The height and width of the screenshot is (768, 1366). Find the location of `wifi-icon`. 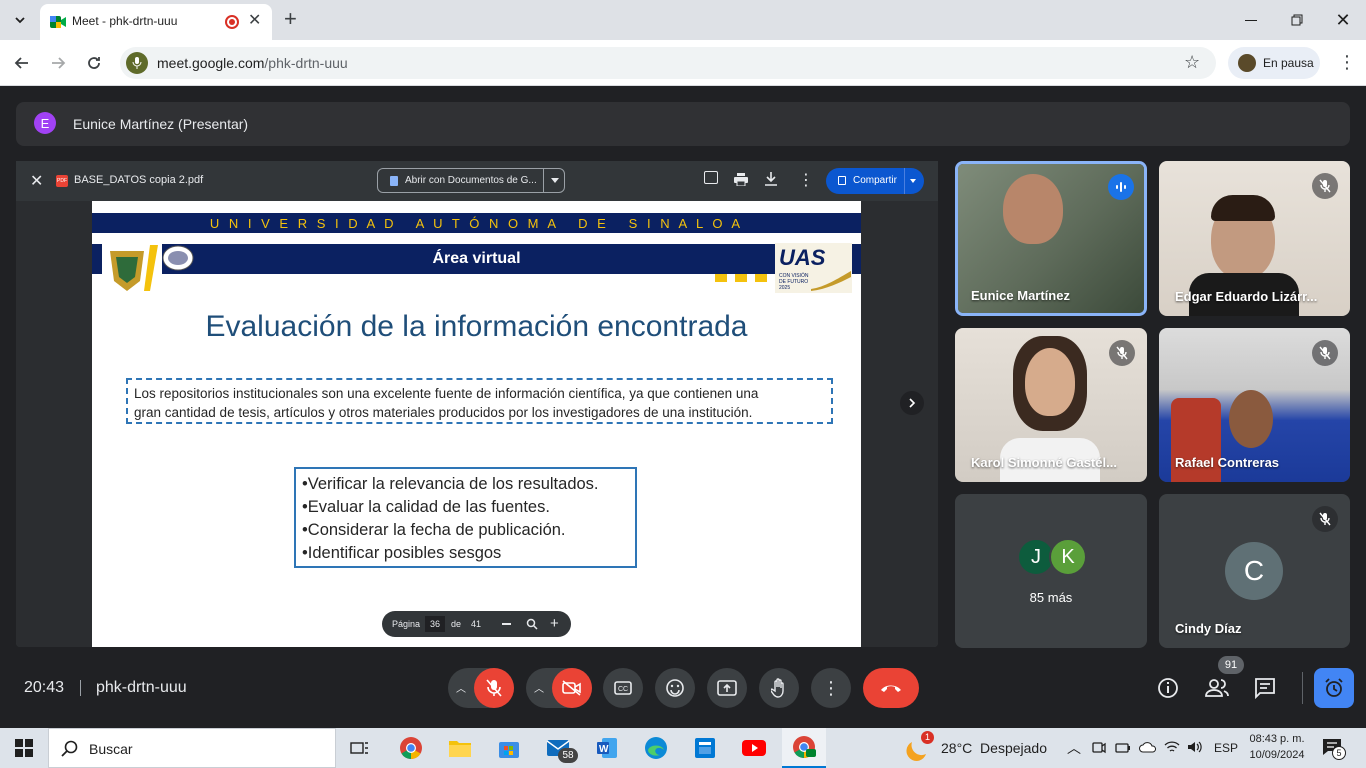

wifi-icon is located at coordinates (1172, 747).